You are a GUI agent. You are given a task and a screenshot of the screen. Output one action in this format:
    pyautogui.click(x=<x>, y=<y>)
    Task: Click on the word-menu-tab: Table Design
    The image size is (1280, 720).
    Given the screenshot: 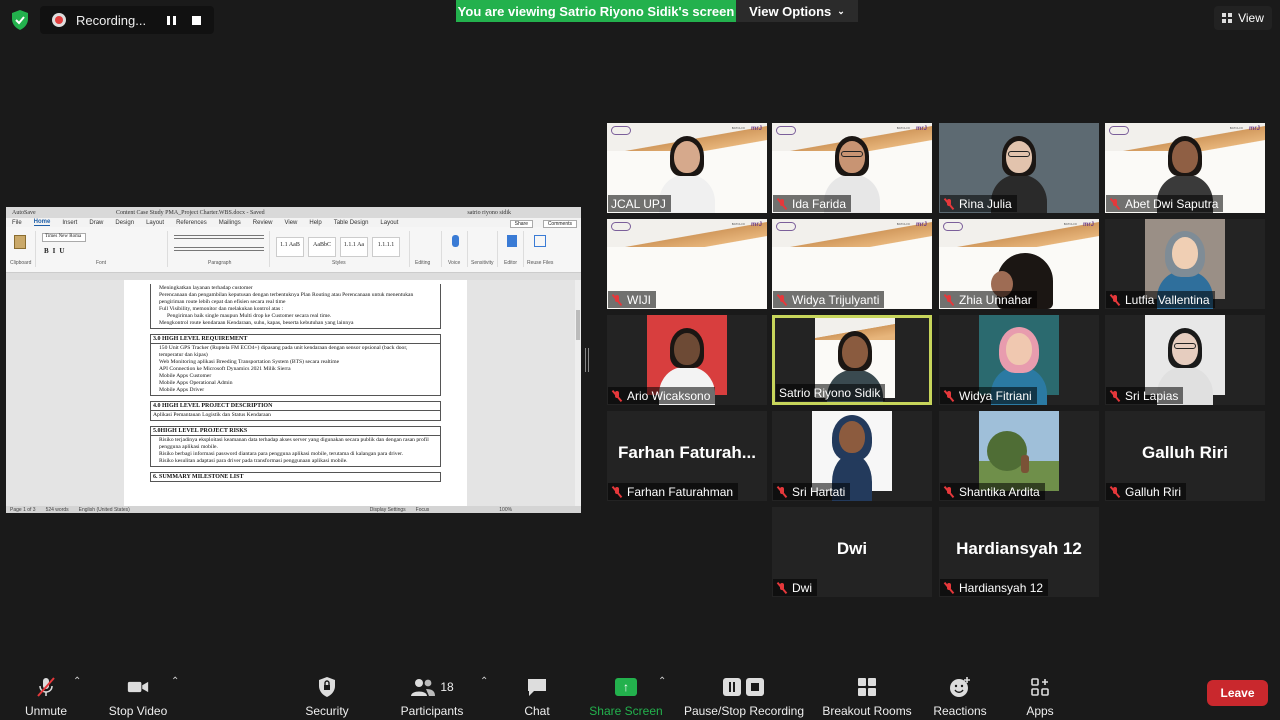 What is the action you would take?
    pyautogui.click(x=351, y=223)
    